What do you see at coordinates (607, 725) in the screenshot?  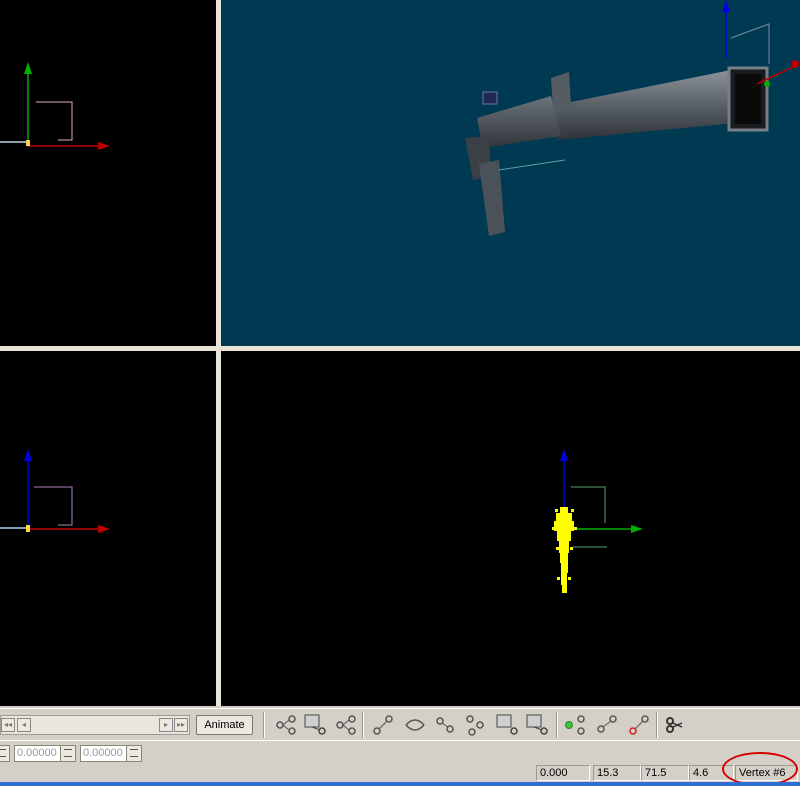 I see `unassign-vertex-icon` at bounding box center [607, 725].